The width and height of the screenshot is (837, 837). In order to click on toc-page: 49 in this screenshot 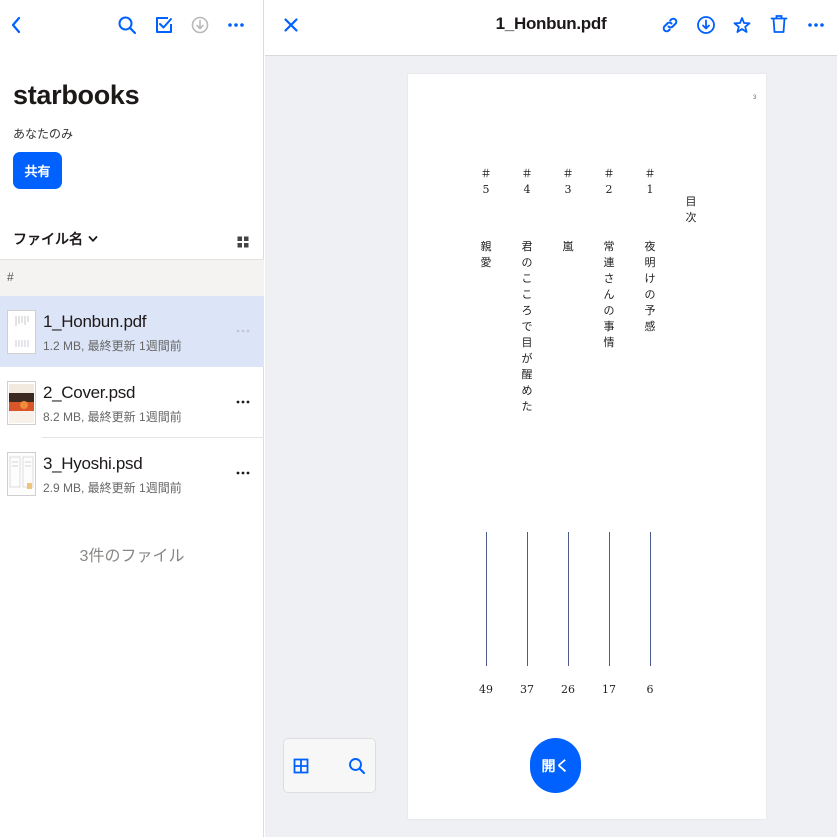, I will do `click(486, 689)`.